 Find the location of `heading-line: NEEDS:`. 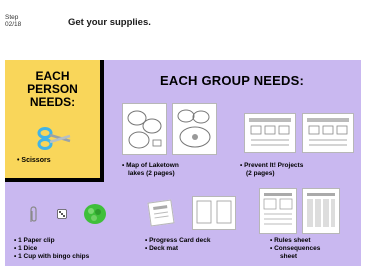

heading-line: NEEDS: is located at coordinates (52, 102).